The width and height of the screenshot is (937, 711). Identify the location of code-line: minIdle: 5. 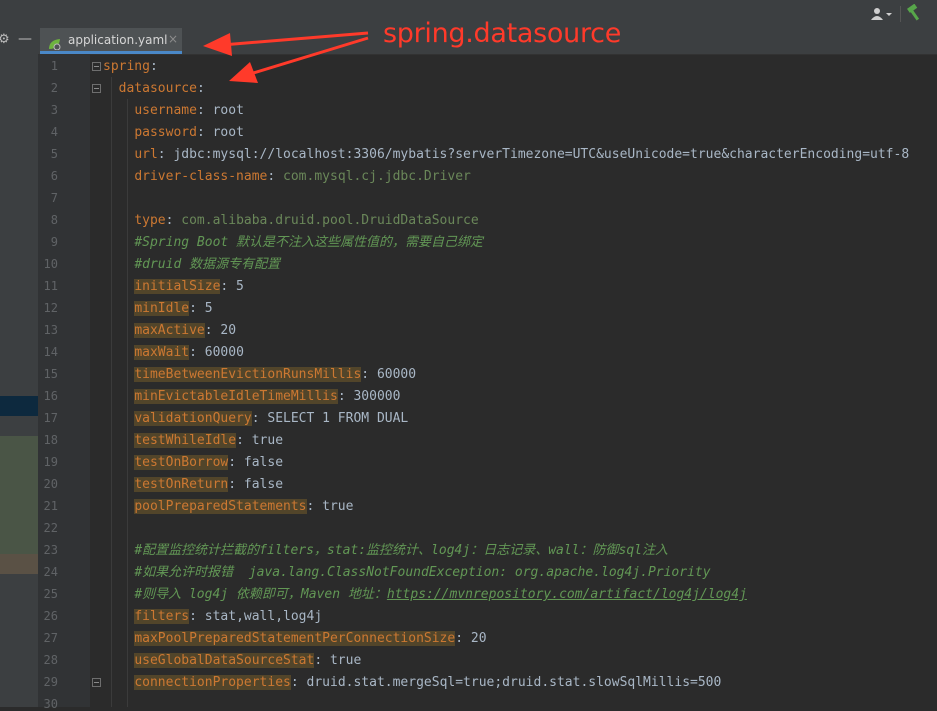
(158, 309).